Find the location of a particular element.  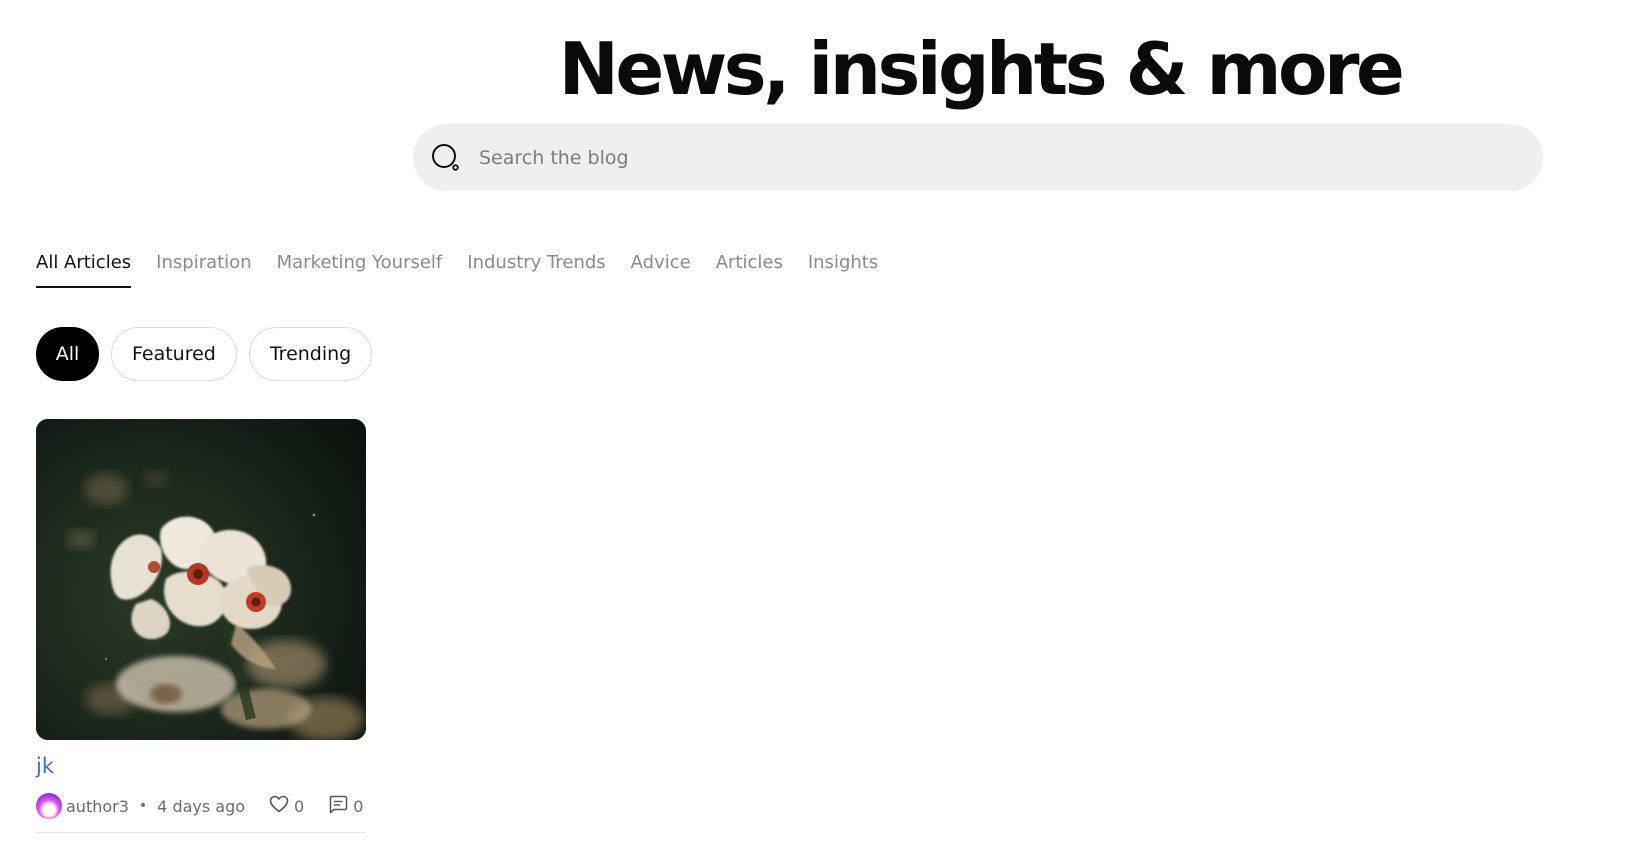

post-time: 4 days ago is located at coordinates (201, 806).